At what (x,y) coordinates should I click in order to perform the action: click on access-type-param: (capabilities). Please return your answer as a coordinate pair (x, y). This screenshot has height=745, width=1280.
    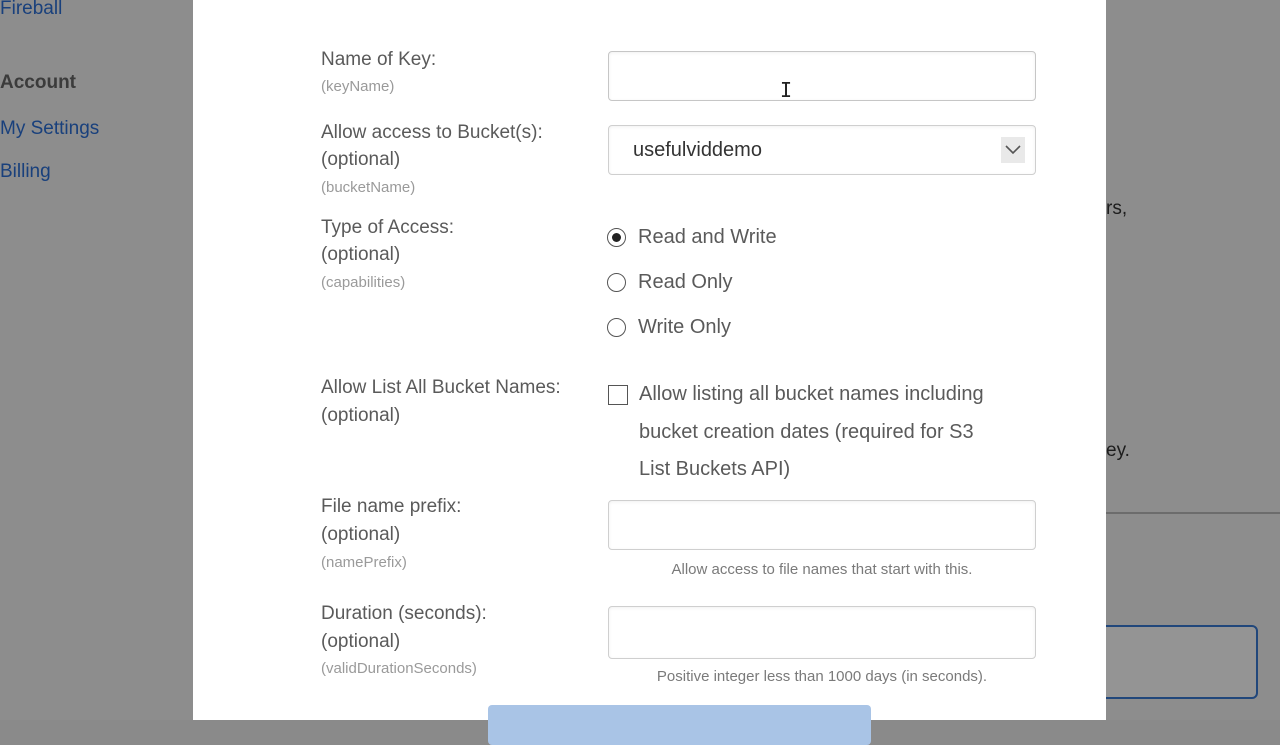
    Looking at the image, I should click on (363, 282).